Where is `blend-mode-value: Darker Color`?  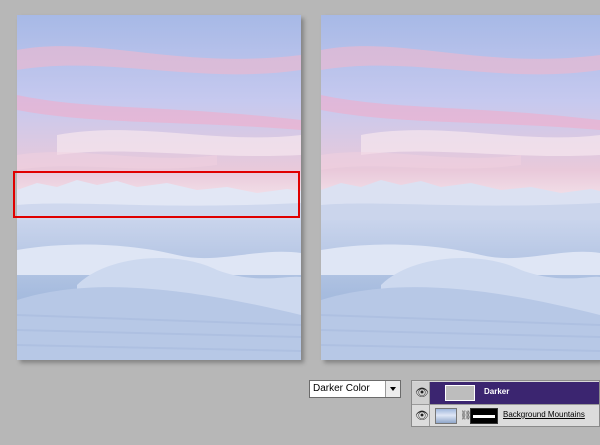 blend-mode-value: Darker Color is located at coordinates (341, 388).